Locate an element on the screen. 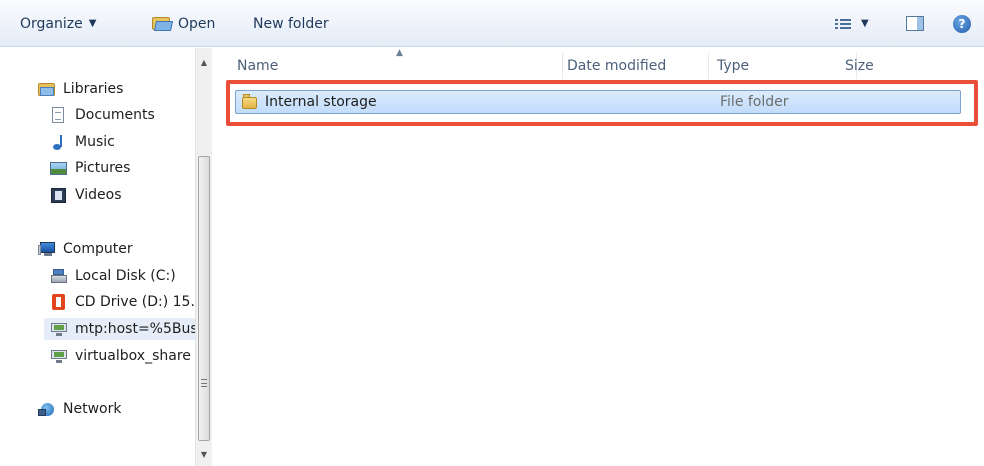 The image size is (984, 466). column-header-date-modified: Date modified is located at coordinates (634, 66).